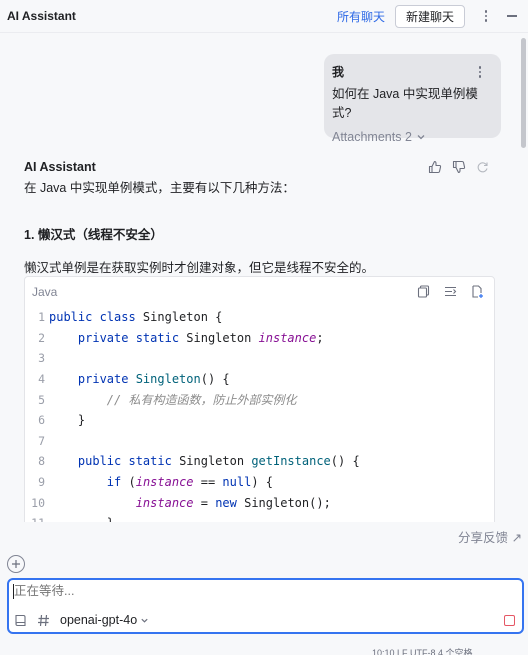 This screenshot has height=655, width=528. Describe the element at coordinates (20, 620) in the screenshot. I see `prompt-library-icon` at that location.